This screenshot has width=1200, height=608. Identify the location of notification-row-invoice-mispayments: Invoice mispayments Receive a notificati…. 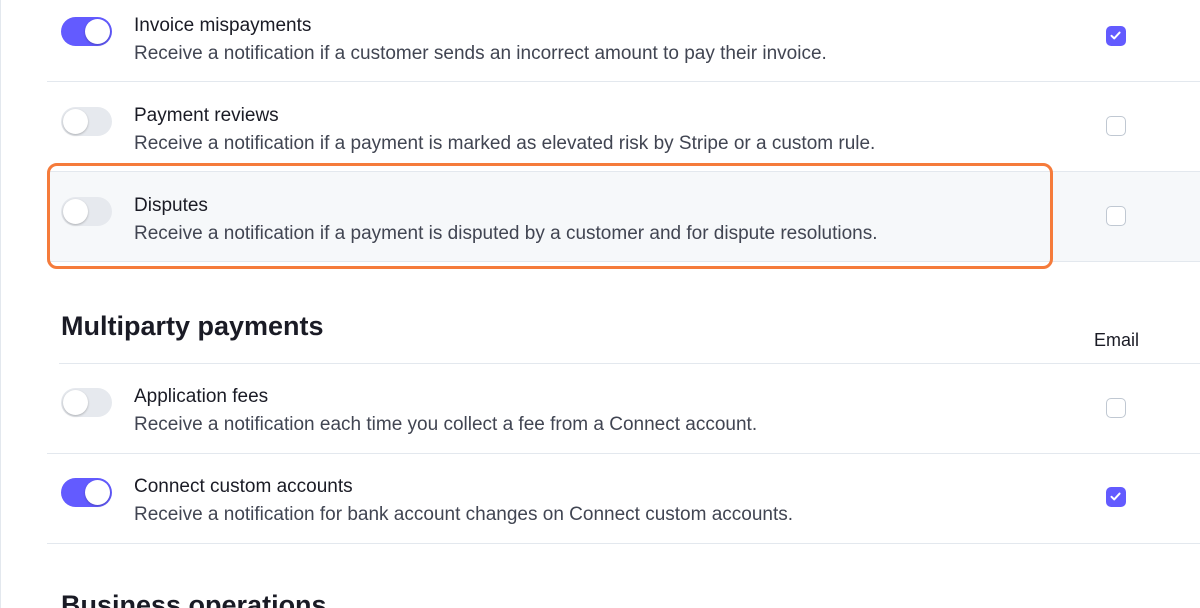
(623, 41).